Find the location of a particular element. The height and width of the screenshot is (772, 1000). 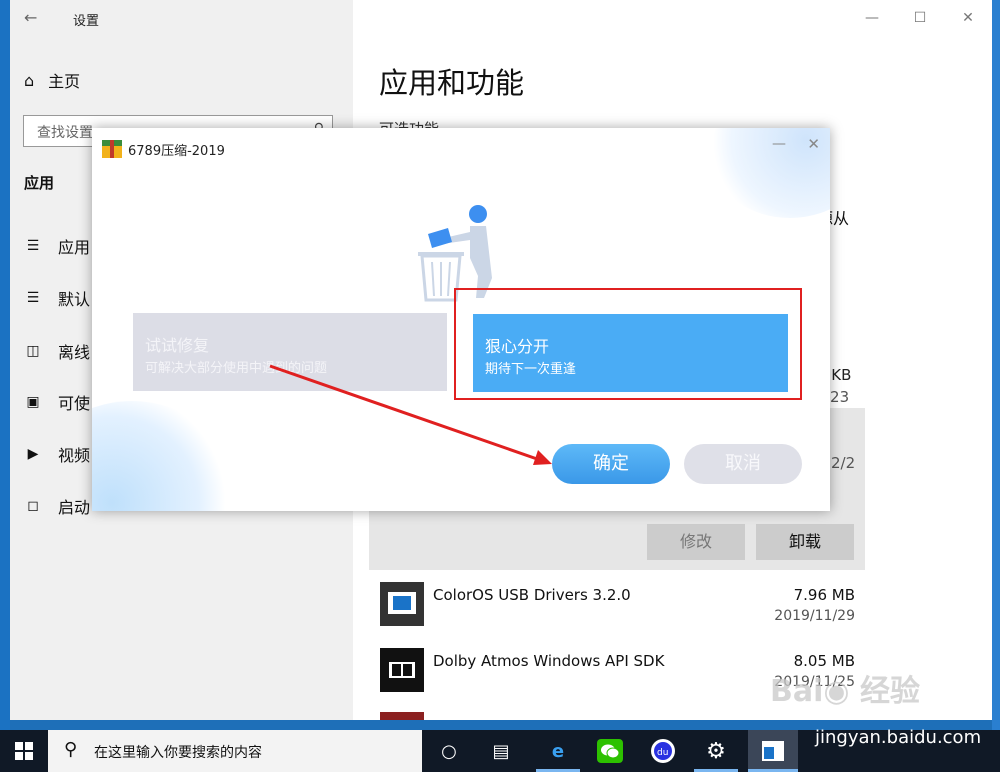

annotation-highlight-box is located at coordinates (628, 344).